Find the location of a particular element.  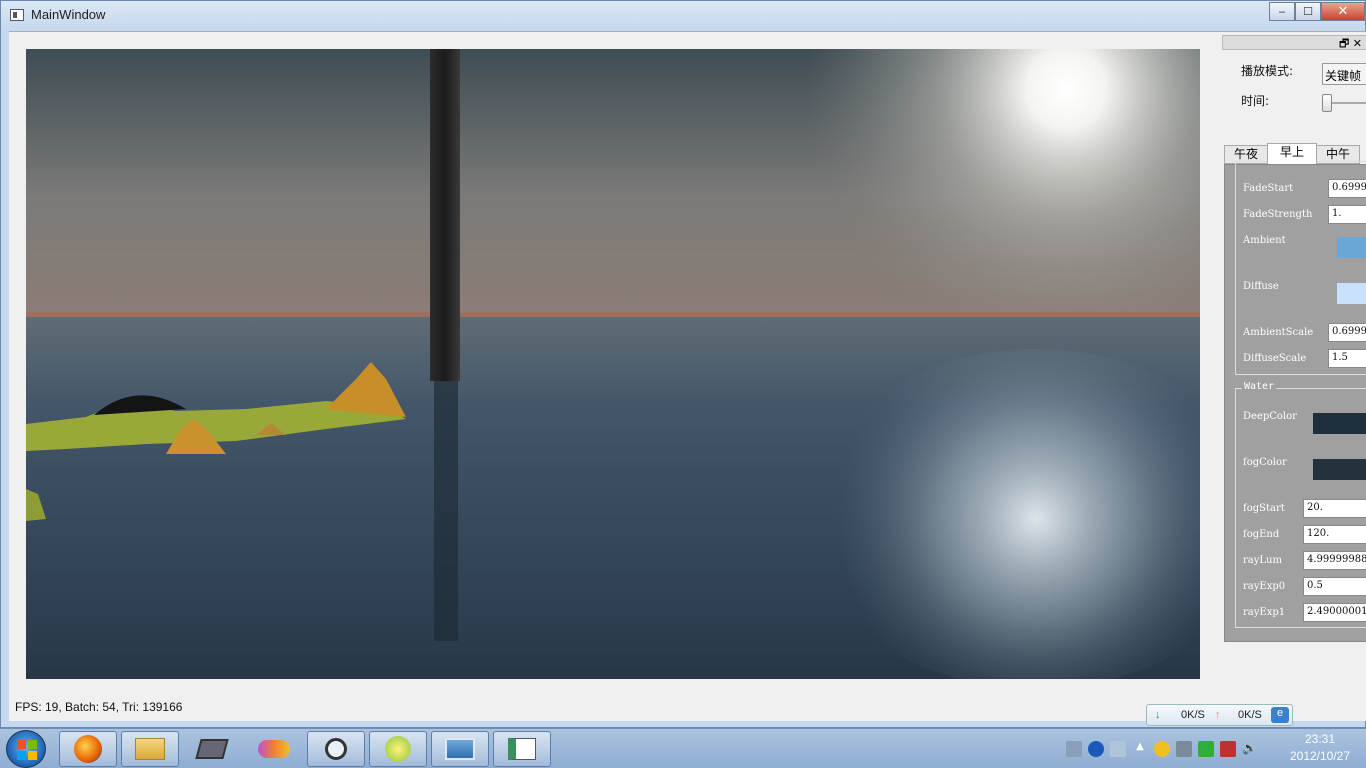

taskbar-music-player is located at coordinates (398, 749).